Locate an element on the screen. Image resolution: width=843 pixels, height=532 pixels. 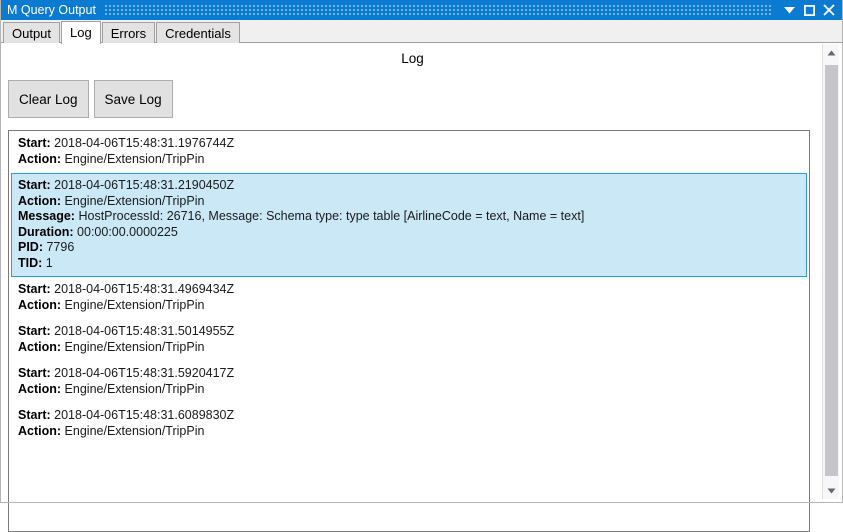
log-field-value: 7796 is located at coordinates (60, 247).